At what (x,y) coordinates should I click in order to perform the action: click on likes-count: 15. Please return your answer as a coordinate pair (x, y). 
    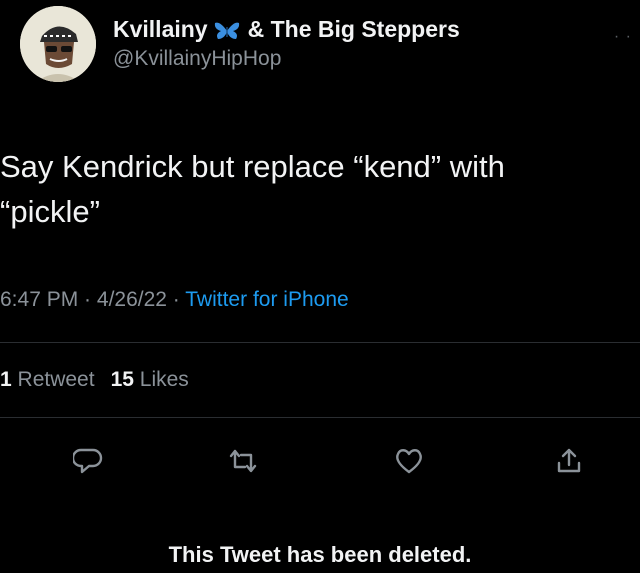
    Looking at the image, I should click on (122, 379).